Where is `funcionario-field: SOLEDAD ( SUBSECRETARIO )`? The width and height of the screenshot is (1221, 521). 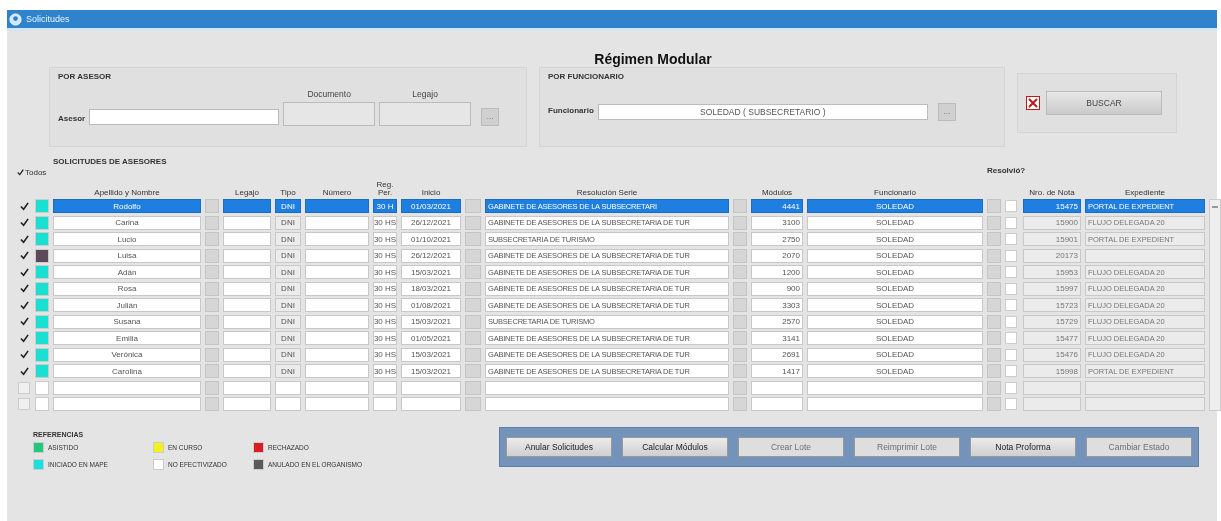 funcionario-field: SOLEDAD ( SUBSECRETARIO ) is located at coordinates (762, 112).